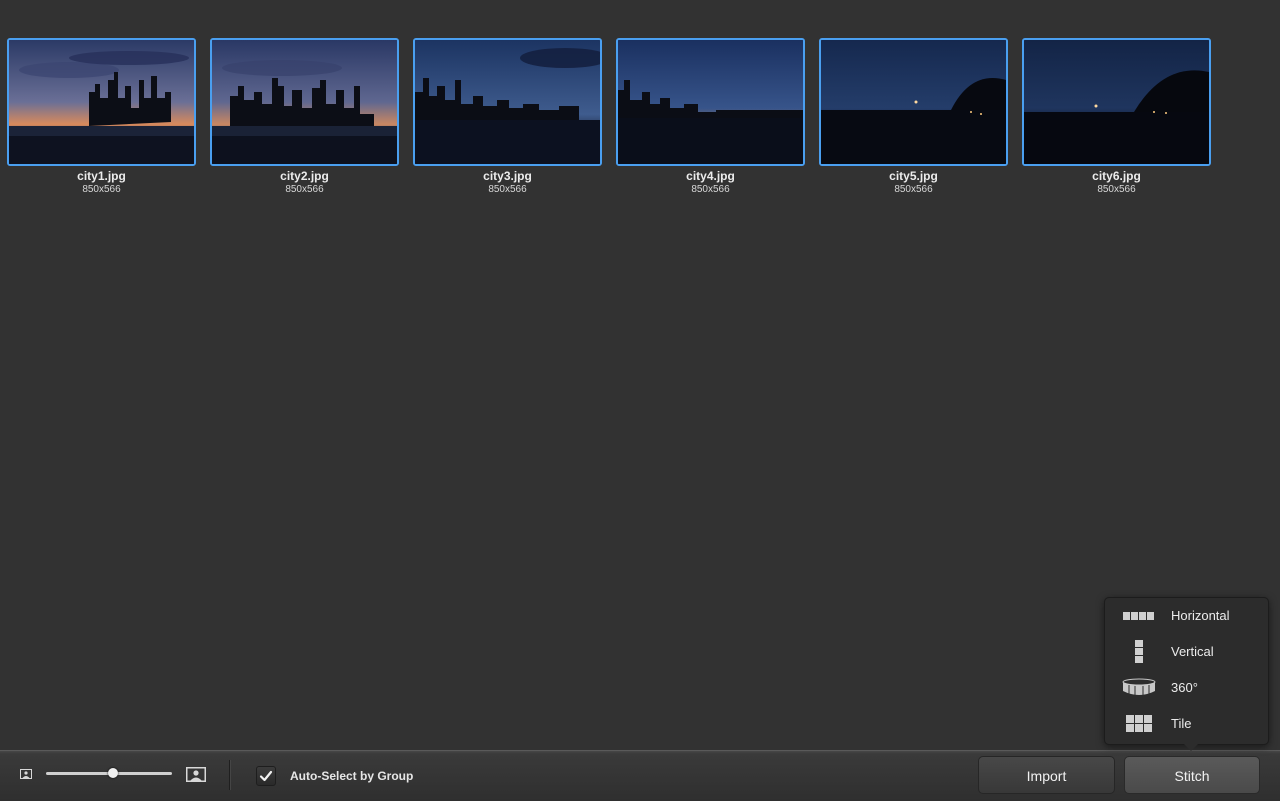  I want to click on image-item: city5.jpg 850x566, so click(913, 117).